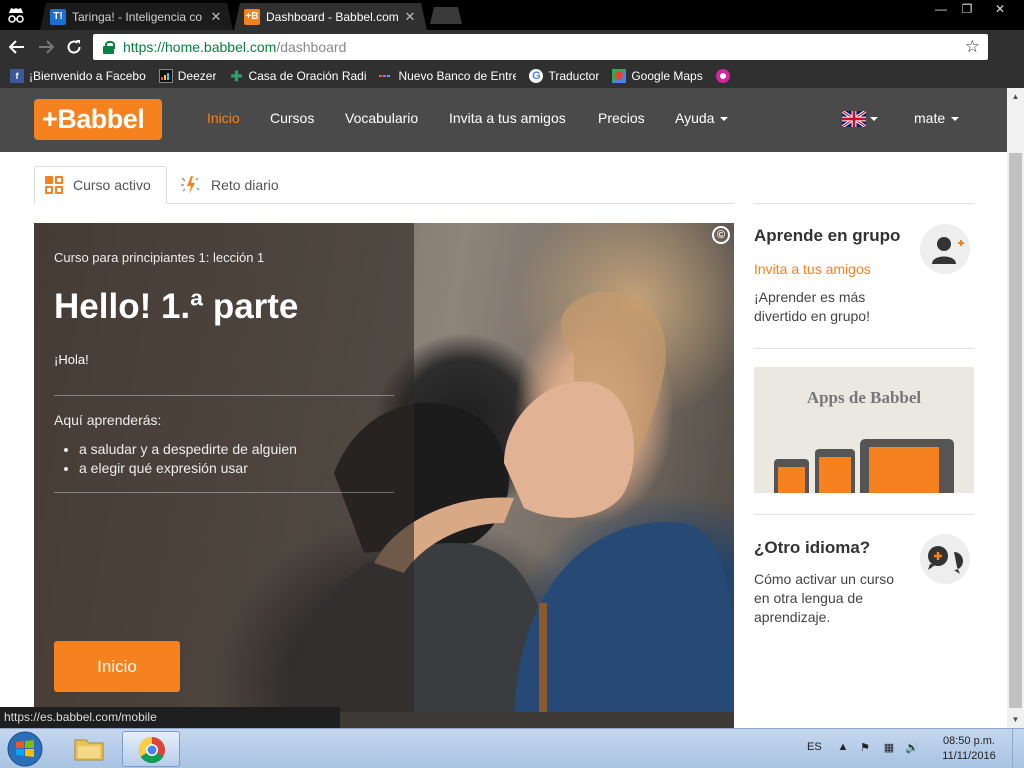 The height and width of the screenshot is (768, 1024). I want to click on language-chevron-icon, so click(874, 119).